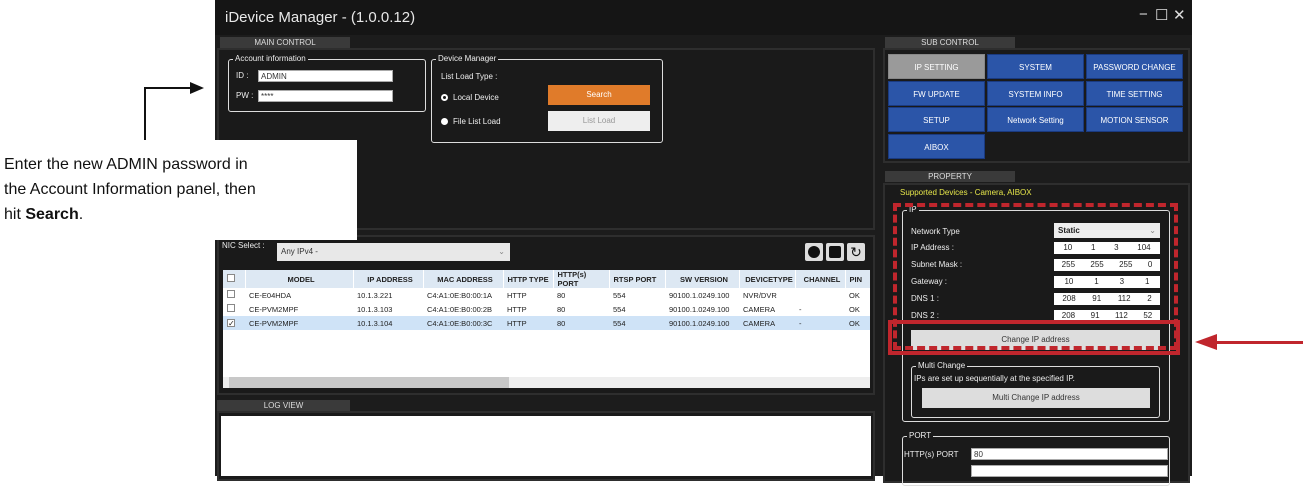 This screenshot has width=1312, height=486. What do you see at coordinates (820, 279) in the screenshot?
I see `col-channel: CHANNEL` at bounding box center [820, 279].